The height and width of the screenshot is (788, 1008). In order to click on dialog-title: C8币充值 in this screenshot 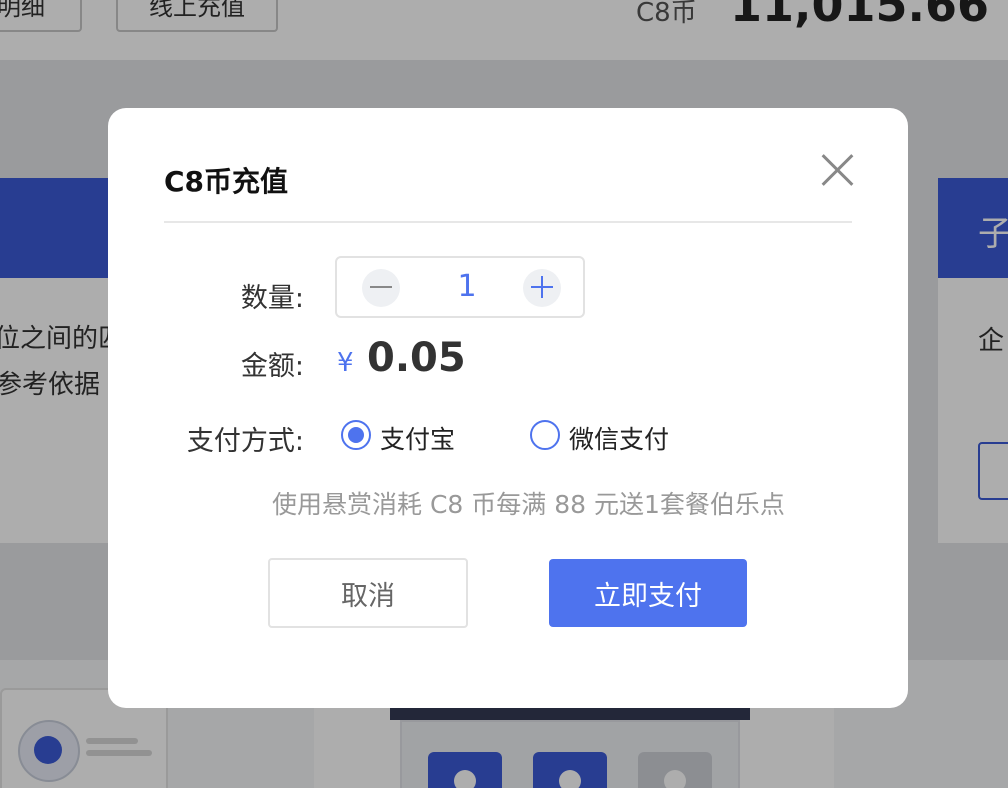, I will do `click(226, 181)`.